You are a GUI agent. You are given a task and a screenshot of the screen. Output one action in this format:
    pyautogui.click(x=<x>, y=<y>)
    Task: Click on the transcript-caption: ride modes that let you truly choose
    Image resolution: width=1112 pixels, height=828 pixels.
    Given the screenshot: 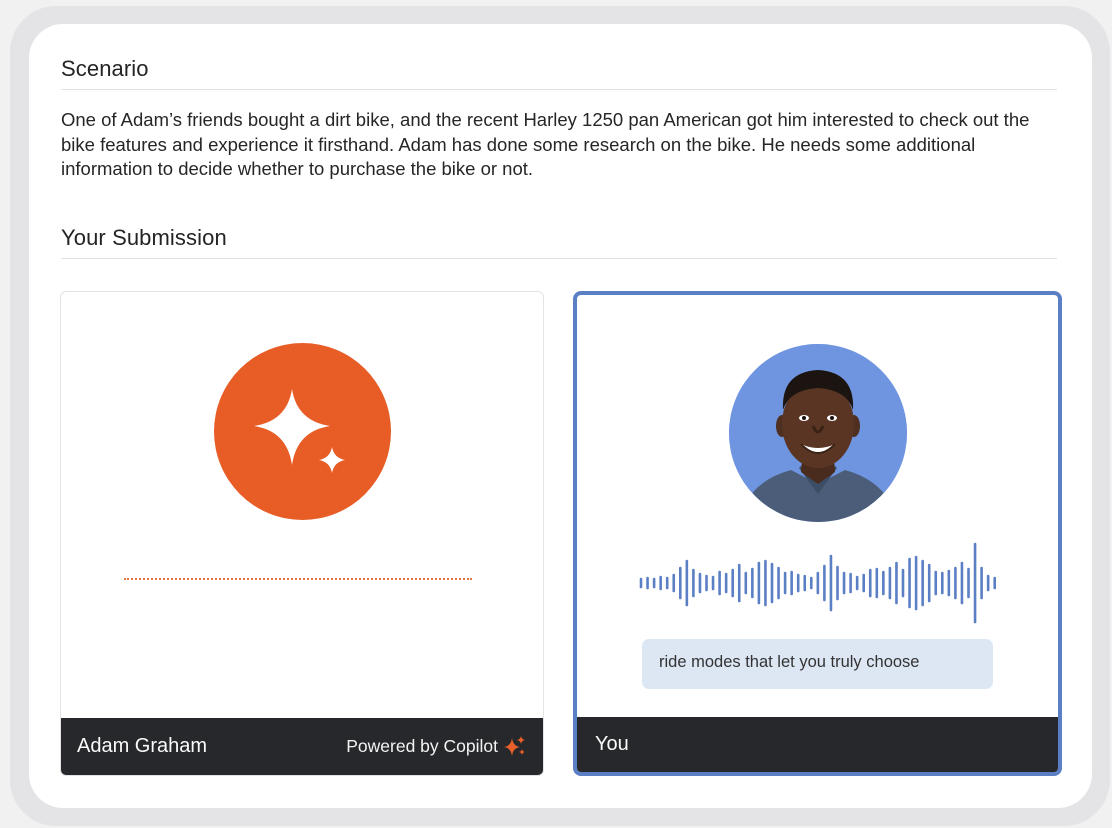 What is the action you would take?
    pyautogui.click(x=817, y=664)
    